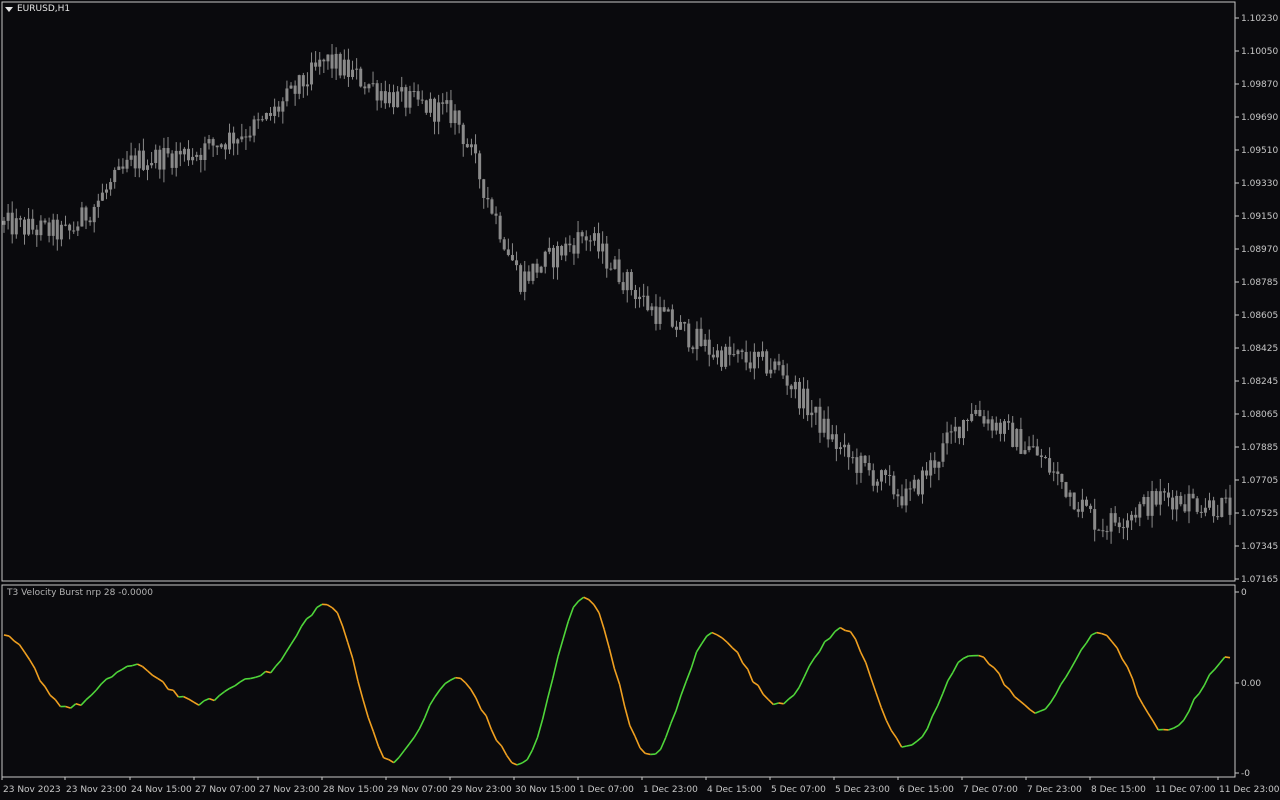 The width and height of the screenshot is (1280, 800). What do you see at coordinates (1118, 790) in the screenshot?
I see `time-tick-label: 8 Dec 15:00` at bounding box center [1118, 790].